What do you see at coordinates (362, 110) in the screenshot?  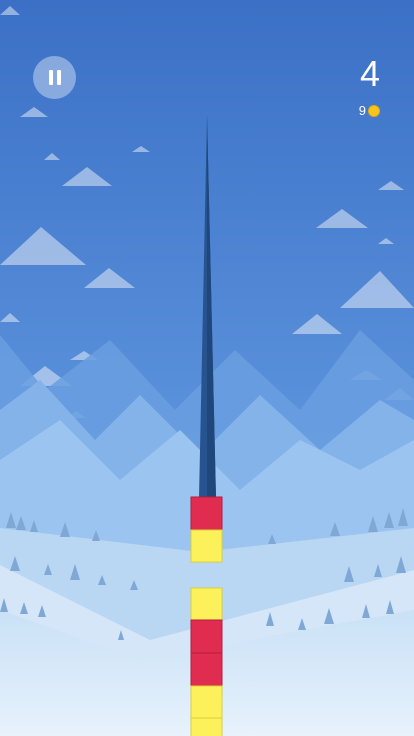 I see `coin-count: 9` at bounding box center [362, 110].